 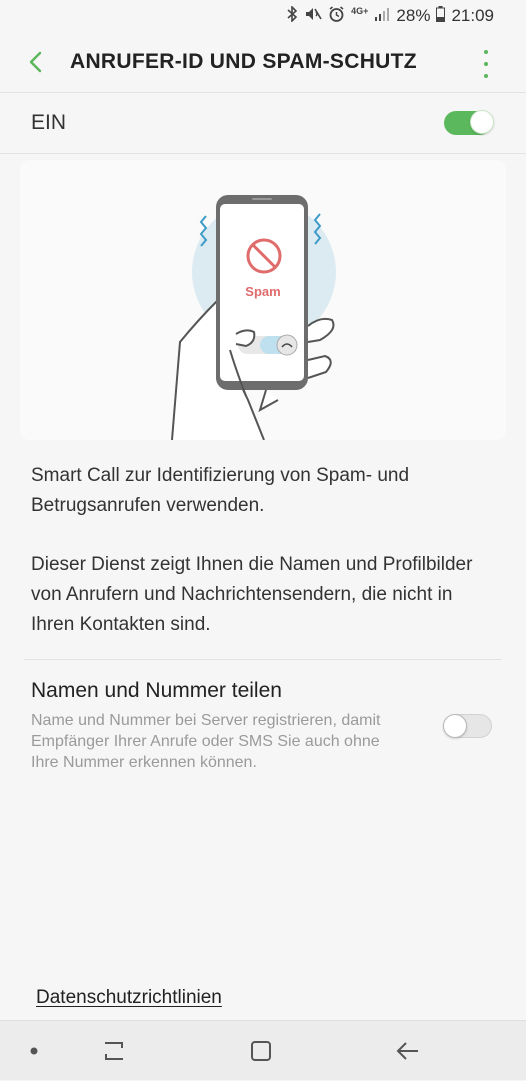 What do you see at coordinates (263, 659) in the screenshot?
I see `divider` at bounding box center [263, 659].